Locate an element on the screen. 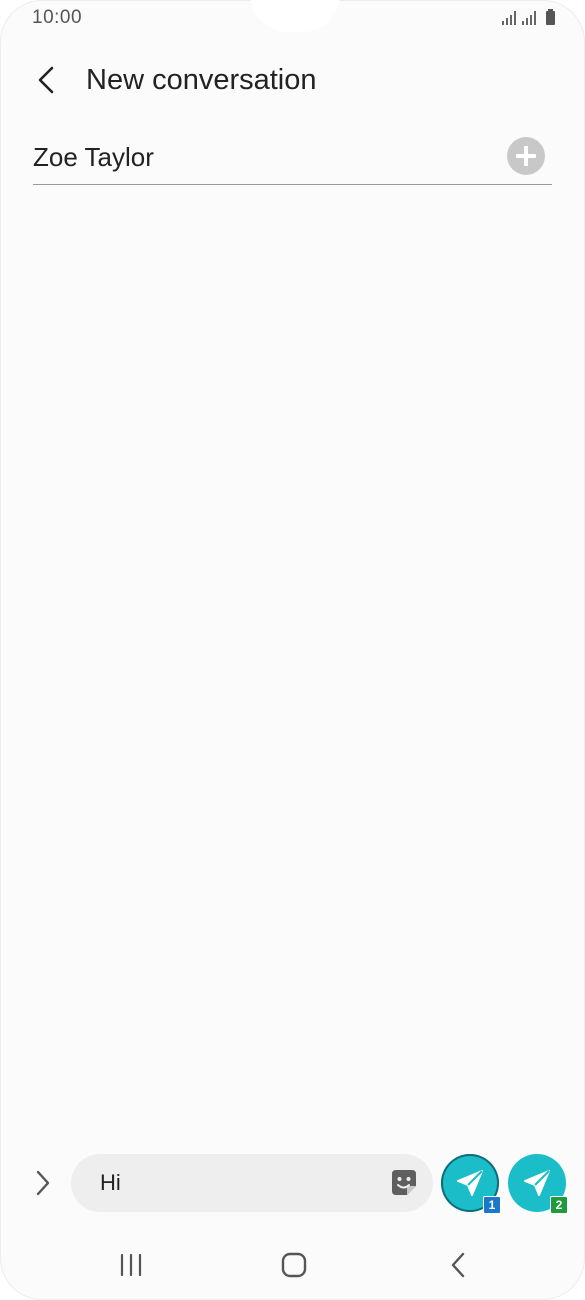 The height and width of the screenshot is (1300, 585). back-button is located at coordinates (46, 80).